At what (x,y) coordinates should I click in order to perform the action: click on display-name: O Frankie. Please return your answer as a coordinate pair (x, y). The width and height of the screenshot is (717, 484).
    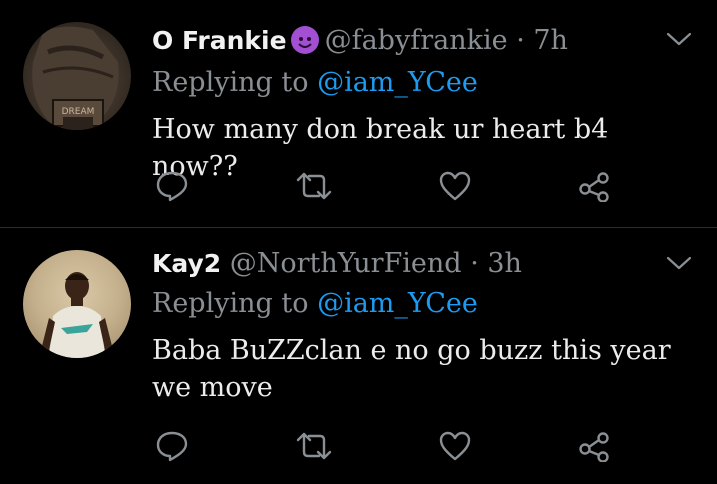
    Looking at the image, I should click on (219, 40).